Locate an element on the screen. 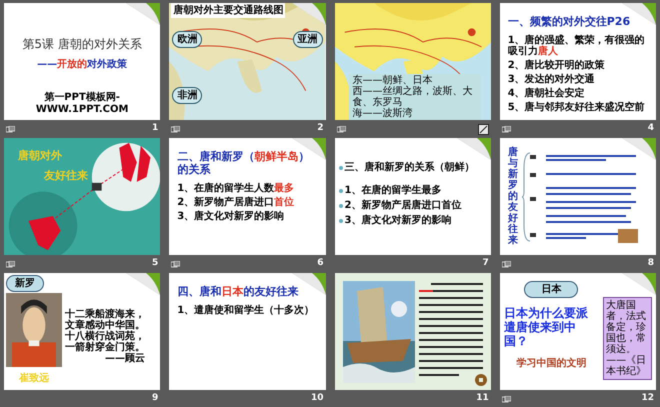  map-title: 唐朝对外主要交通路线图 is located at coordinates (228, 10).